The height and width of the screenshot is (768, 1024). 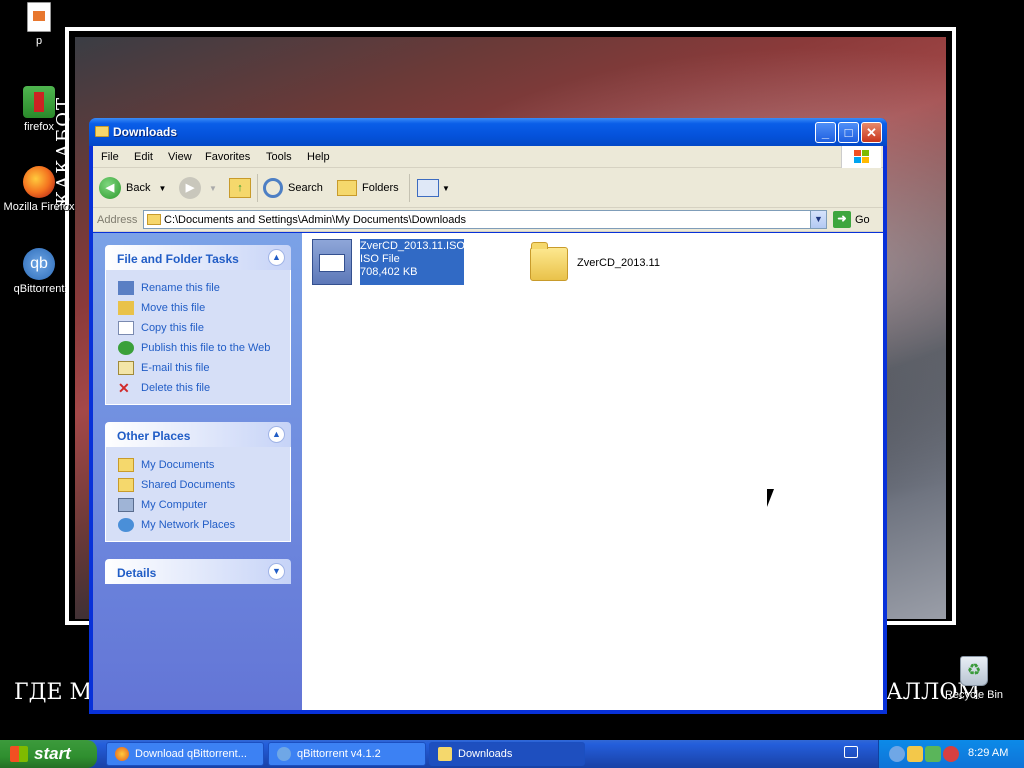 I want to click on clock: 8:29 AM, so click(x=988, y=753).